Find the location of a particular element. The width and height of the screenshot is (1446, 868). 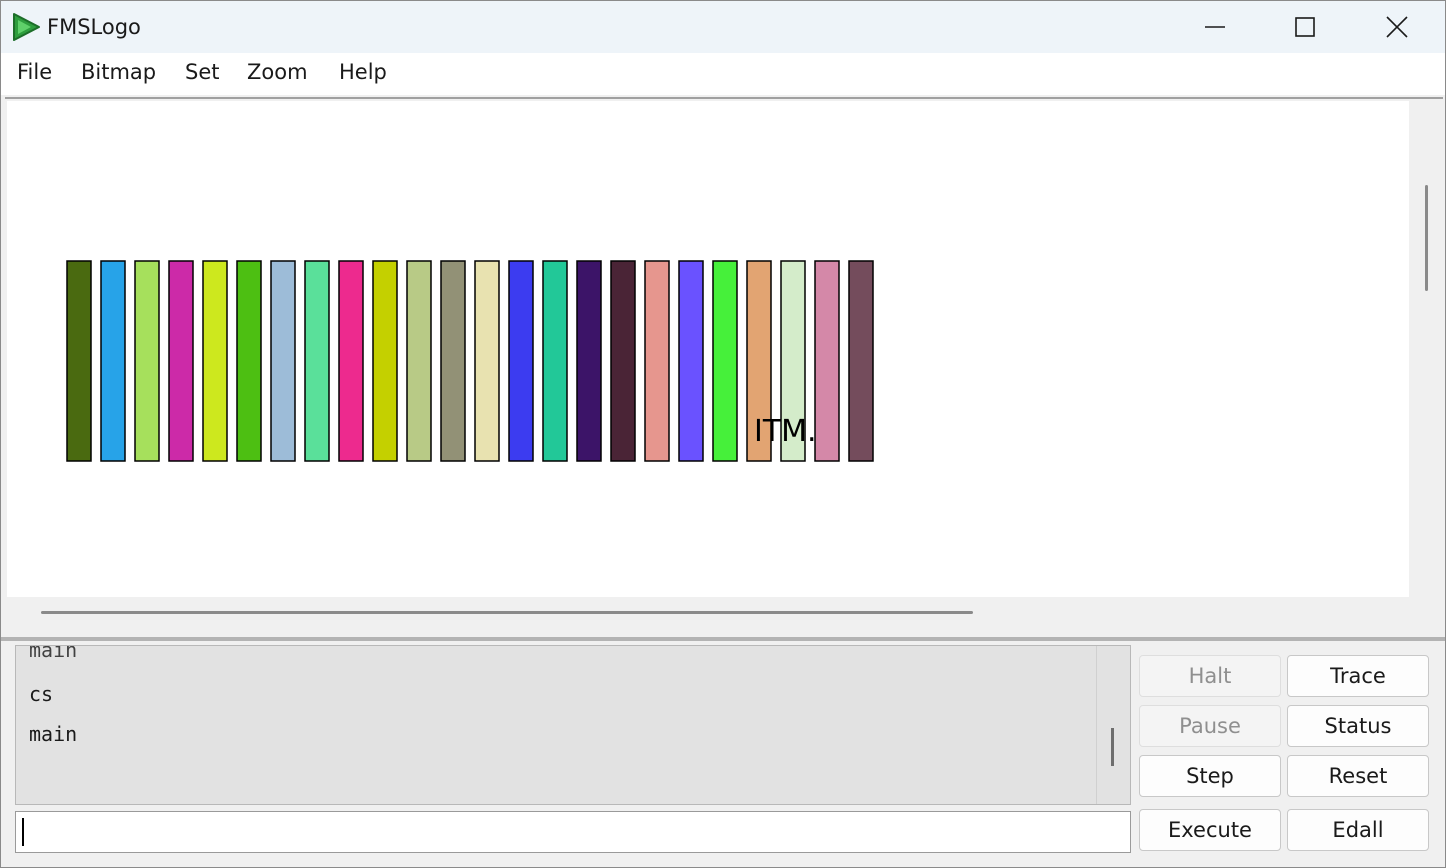

minimize-button is located at coordinates (1215, 27).